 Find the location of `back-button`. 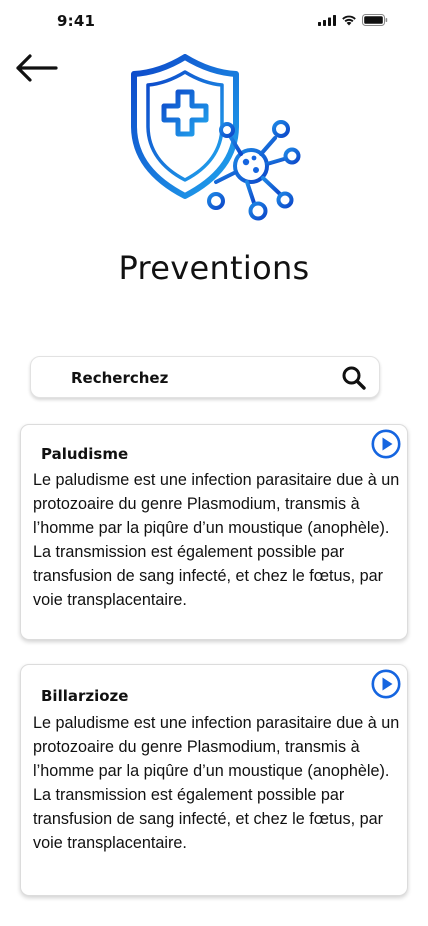

back-button is located at coordinates (37, 70).